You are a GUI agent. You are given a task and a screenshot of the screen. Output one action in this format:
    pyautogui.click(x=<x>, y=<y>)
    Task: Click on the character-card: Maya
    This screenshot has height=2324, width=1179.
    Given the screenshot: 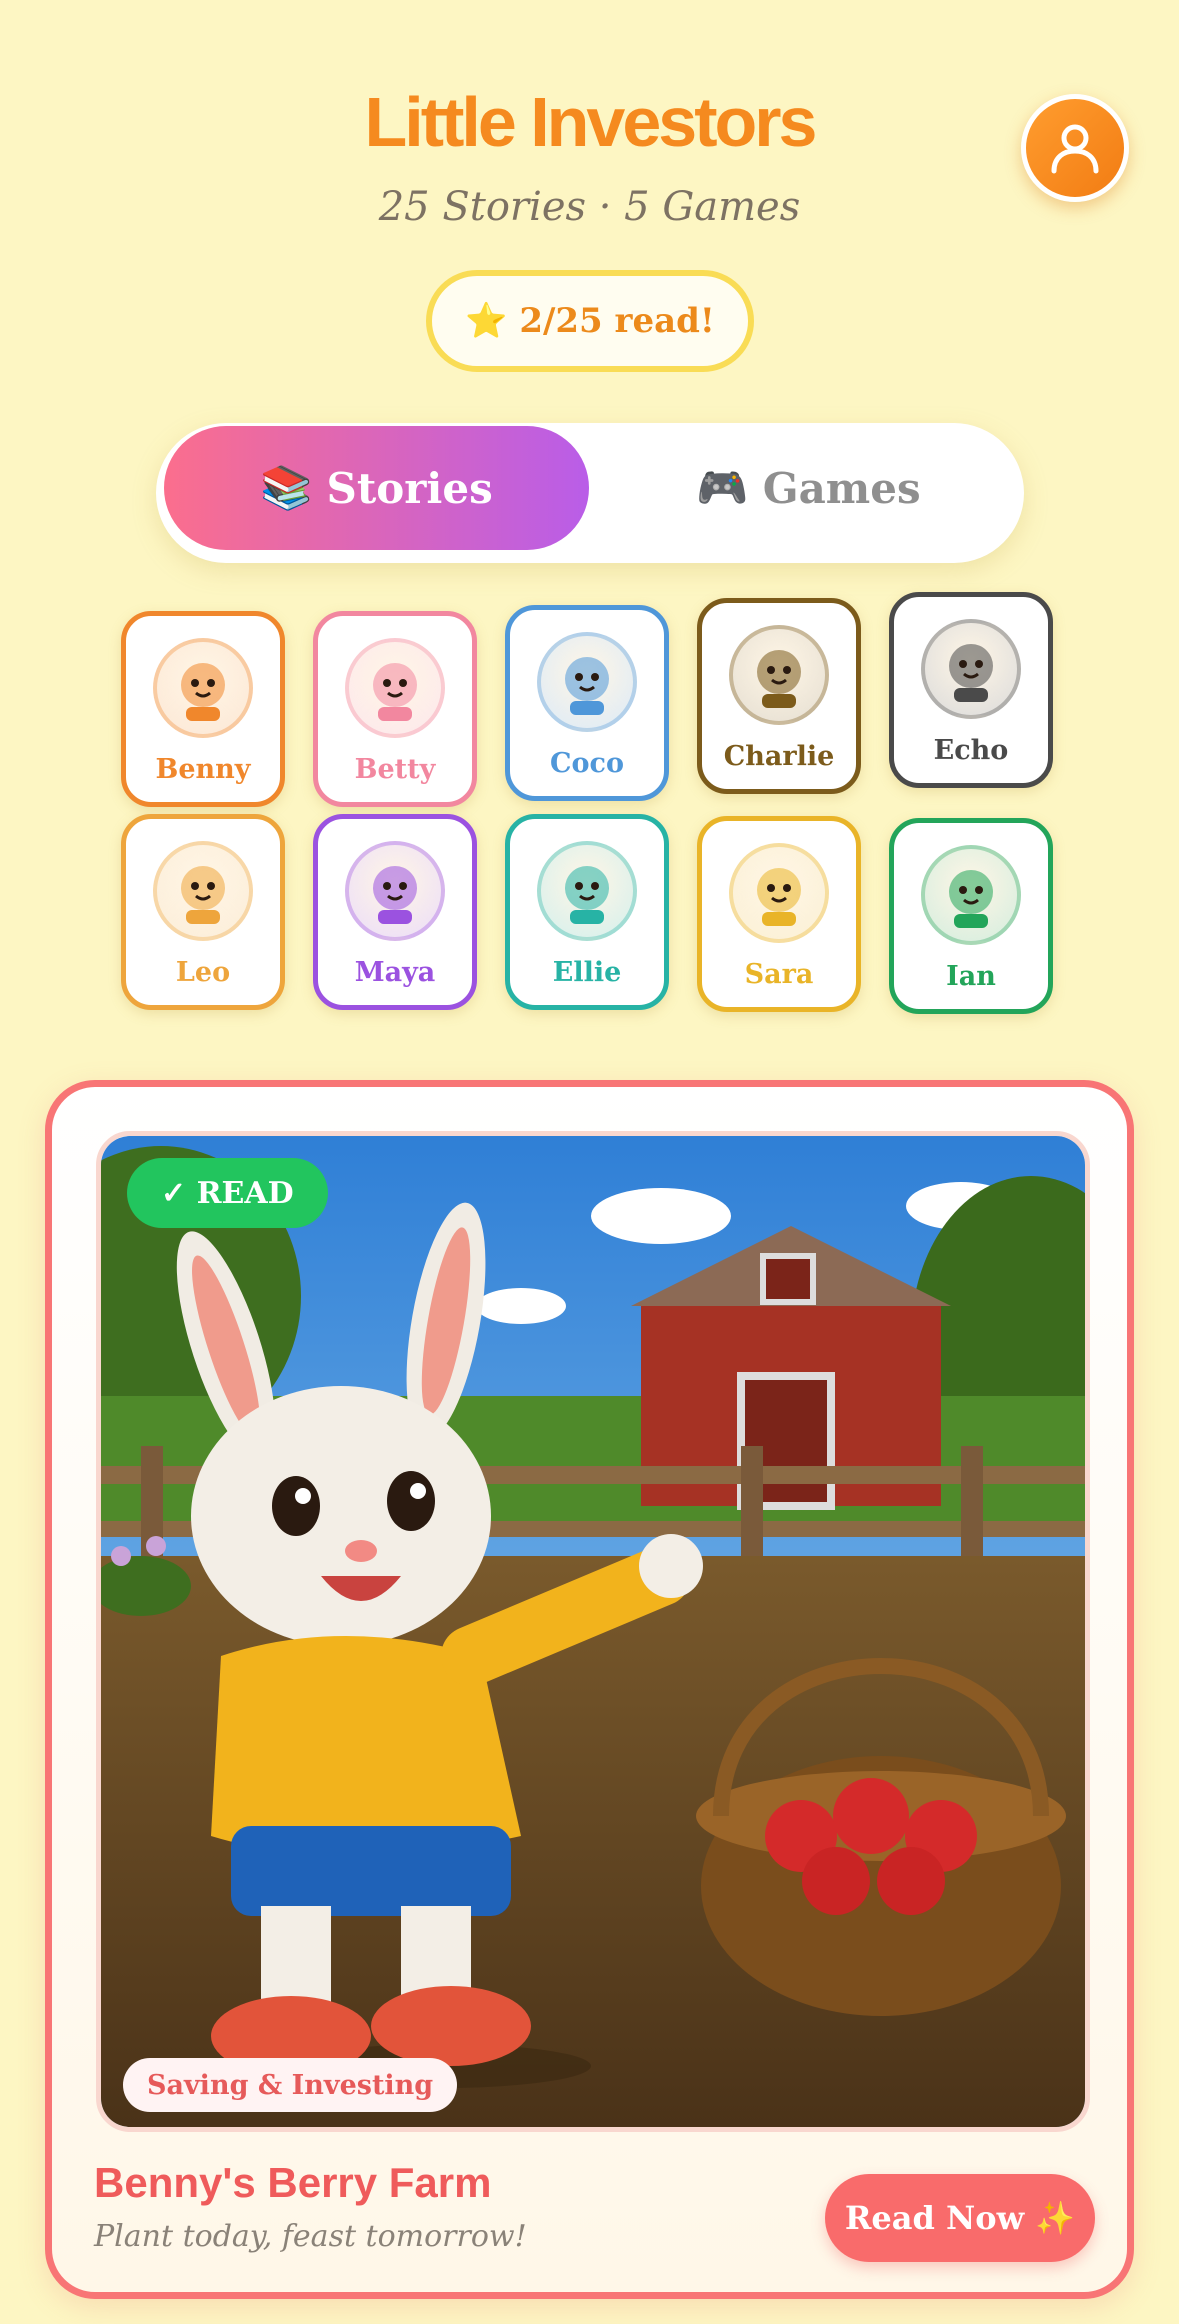 What is the action you would take?
    pyautogui.click(x=395, y=912)
    